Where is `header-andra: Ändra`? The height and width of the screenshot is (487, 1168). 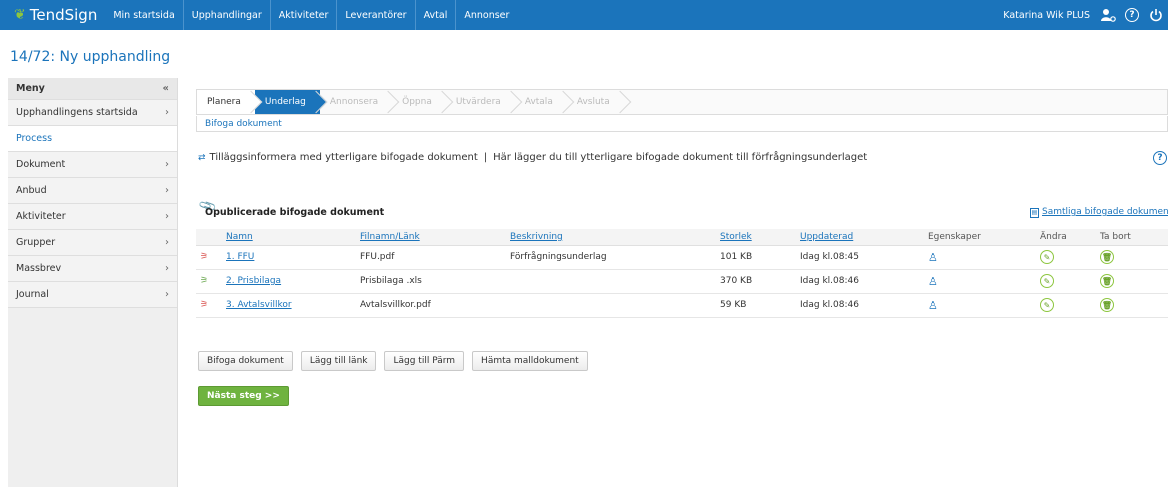
header-andra: Ändra is located at coordinates (1066, 237).